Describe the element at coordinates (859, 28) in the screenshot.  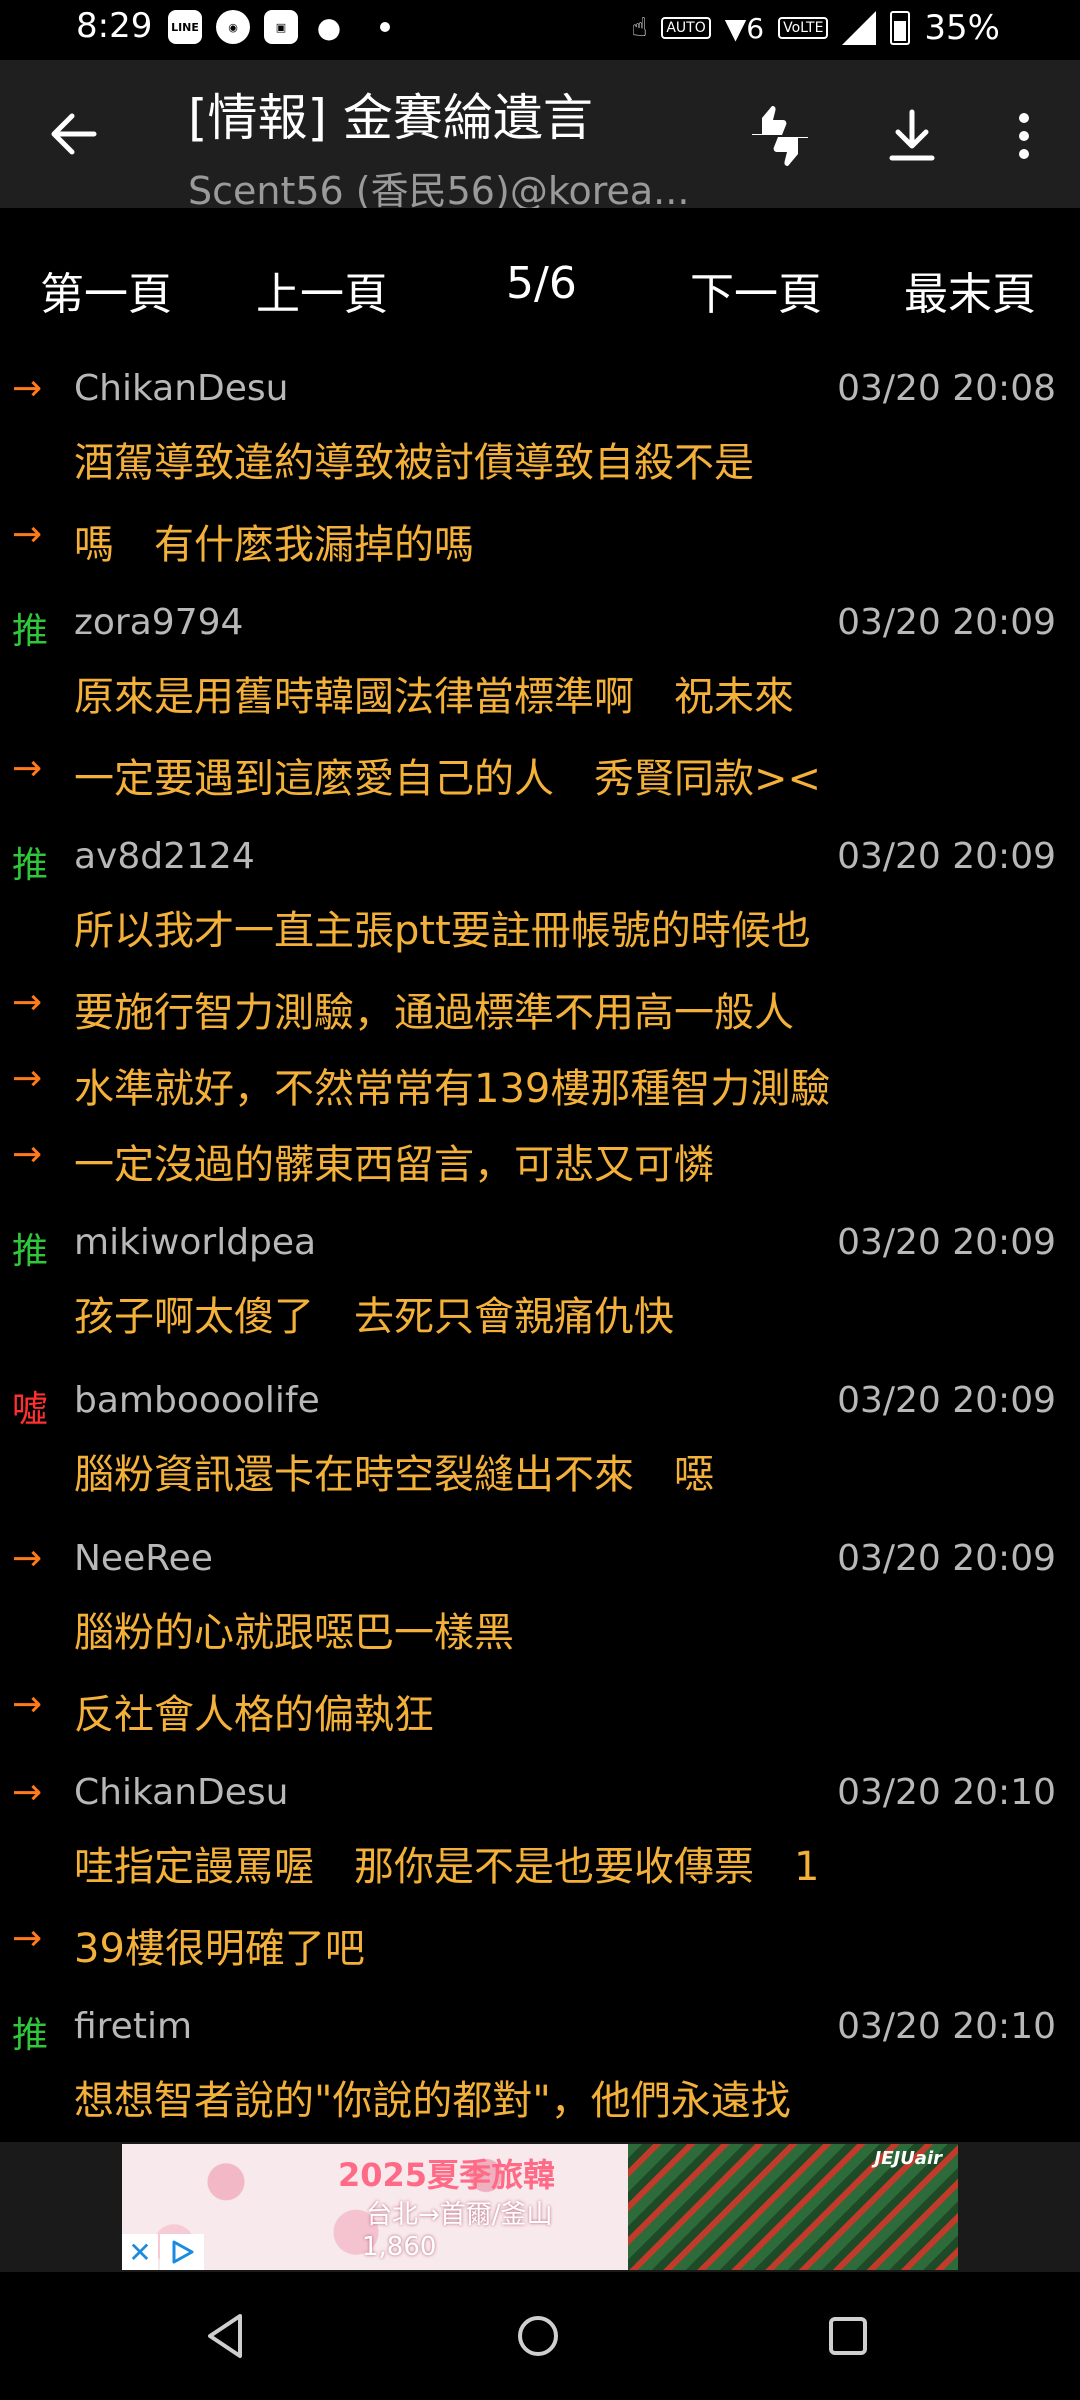
I see `signal-icon` at that location.